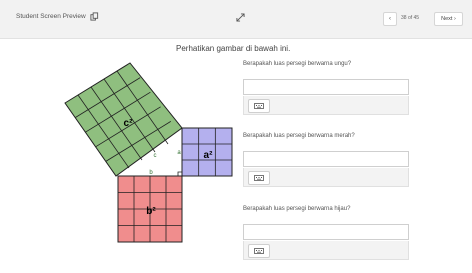  Describe the element at coordinates (410, 18) in the screenshot. I see `page-indicator: 38 of 45` at that location.